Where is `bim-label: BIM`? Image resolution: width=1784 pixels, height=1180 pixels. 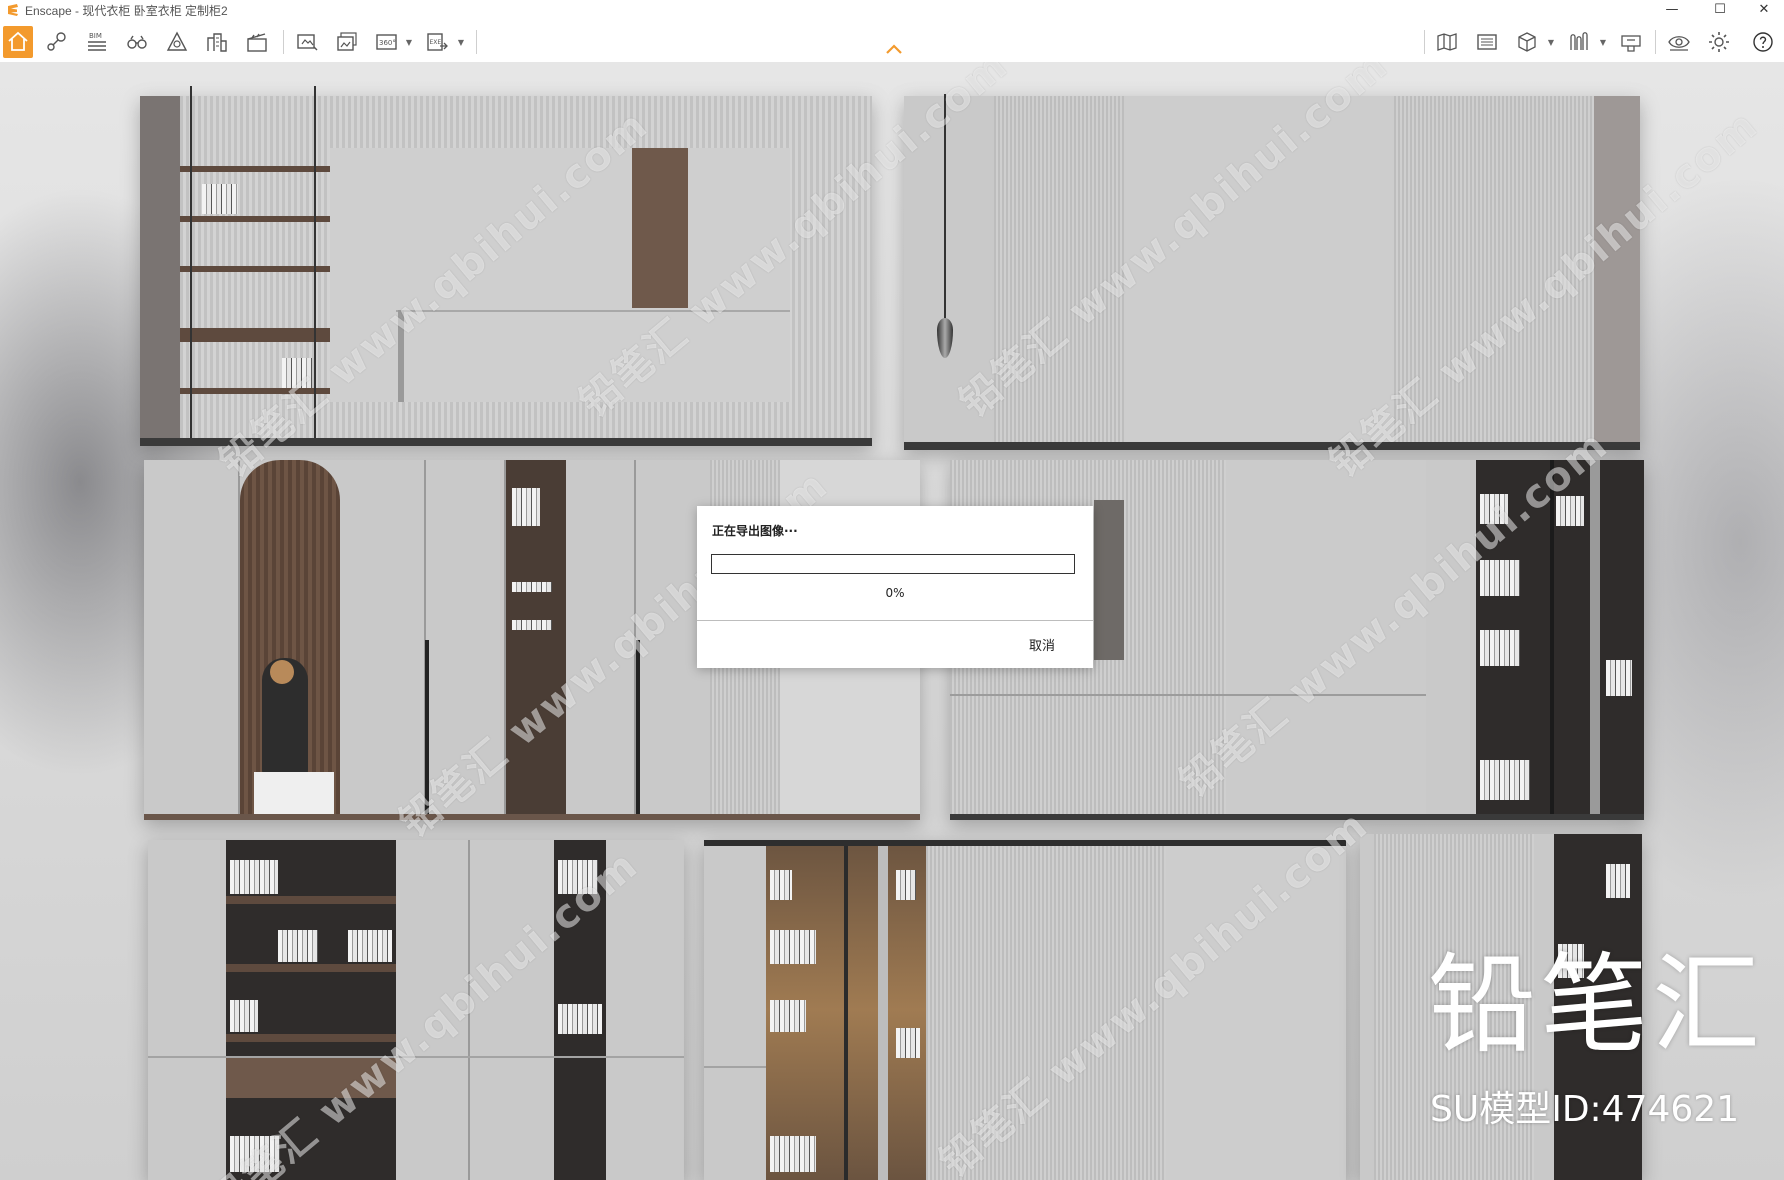
bim-label: BIM is located at coordinates (95, 36).